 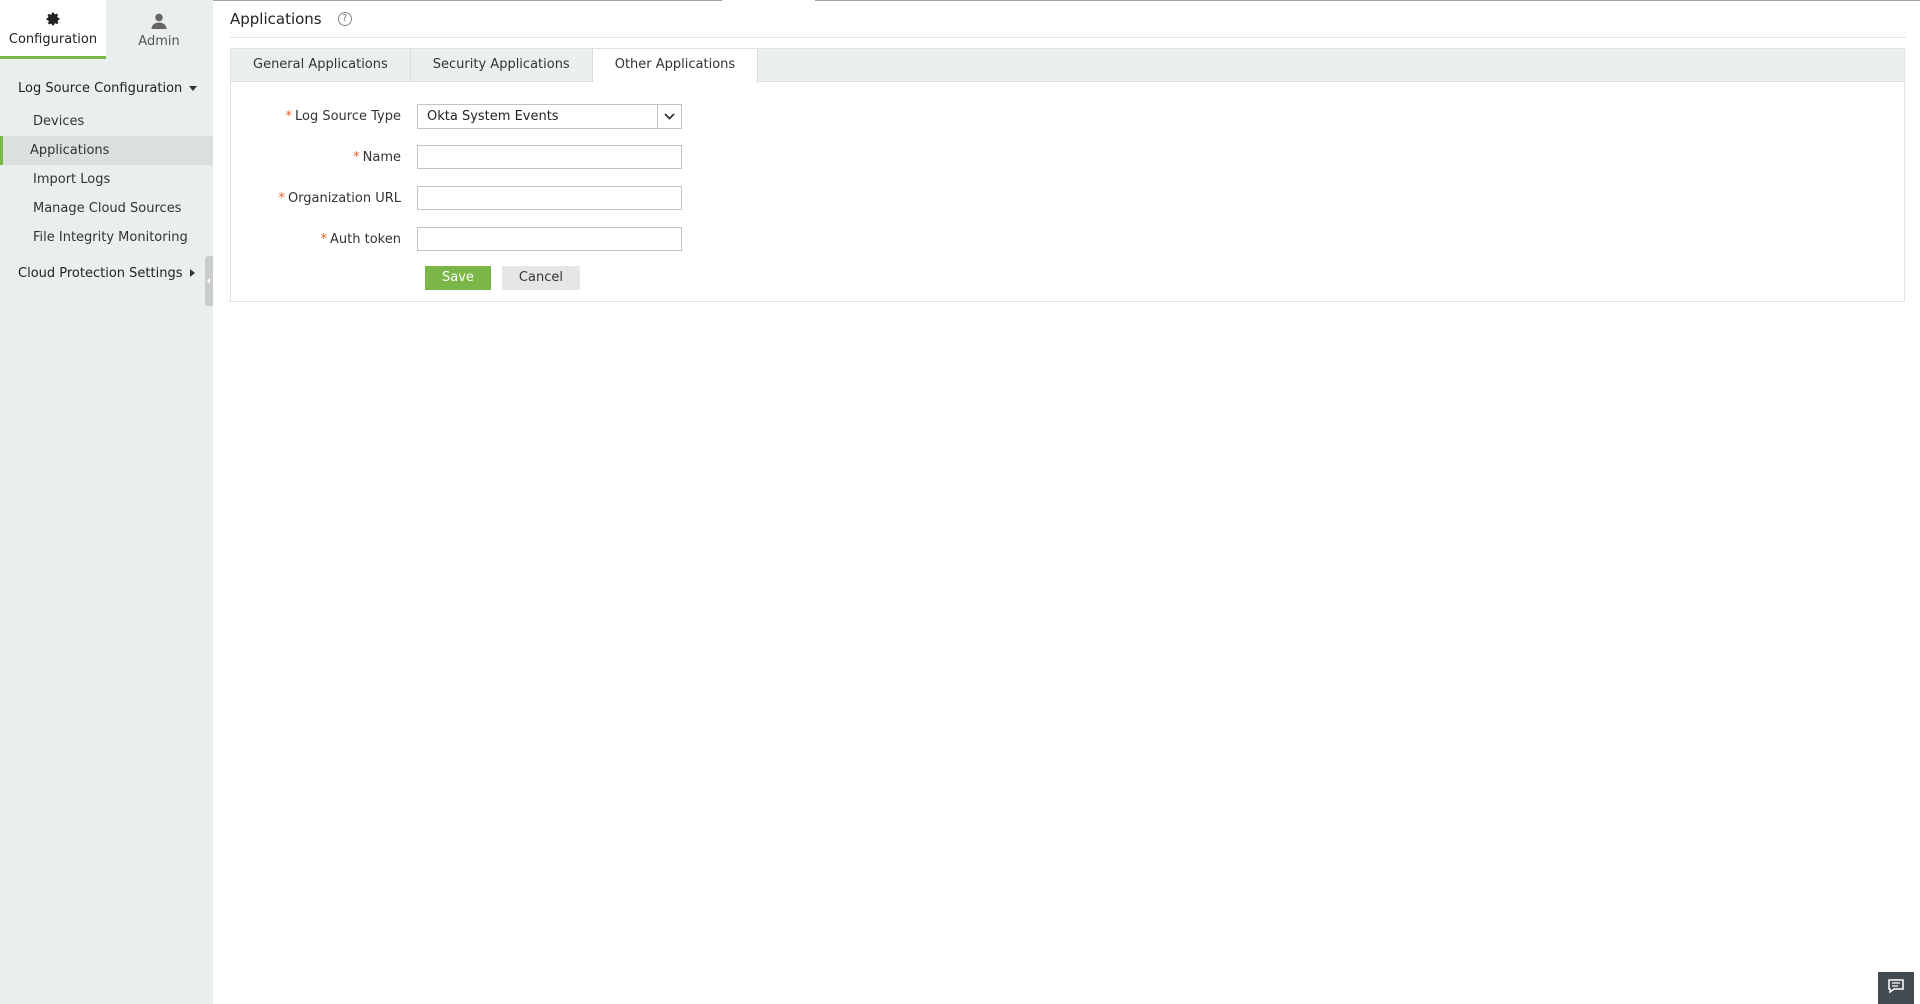 What do you see at coordinates (106, 150) in the screenshot?
I see `sidebar-item-applications: Applications` at bounding box center [106, 150].